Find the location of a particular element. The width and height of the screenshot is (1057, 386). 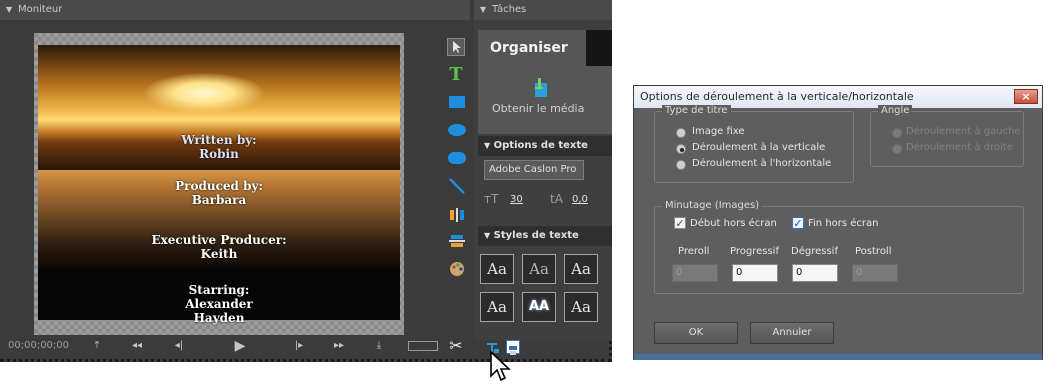

transport-bar: 00;00;00;00 ⤒ ◂◂ ◂| ▶ |▸ ▸▸ ⤓ ✂ is located at coordinates (235, 347).